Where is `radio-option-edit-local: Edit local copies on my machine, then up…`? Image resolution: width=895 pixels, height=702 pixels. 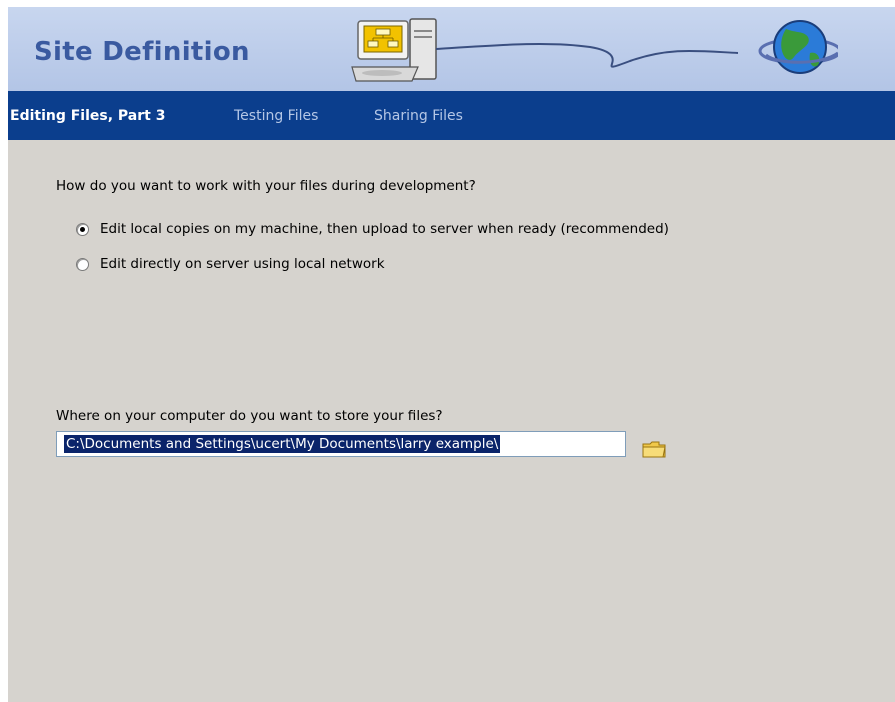
radio-option-edit-local: Edit local copies on my machine, then up… is located at coordinates (372, 229).